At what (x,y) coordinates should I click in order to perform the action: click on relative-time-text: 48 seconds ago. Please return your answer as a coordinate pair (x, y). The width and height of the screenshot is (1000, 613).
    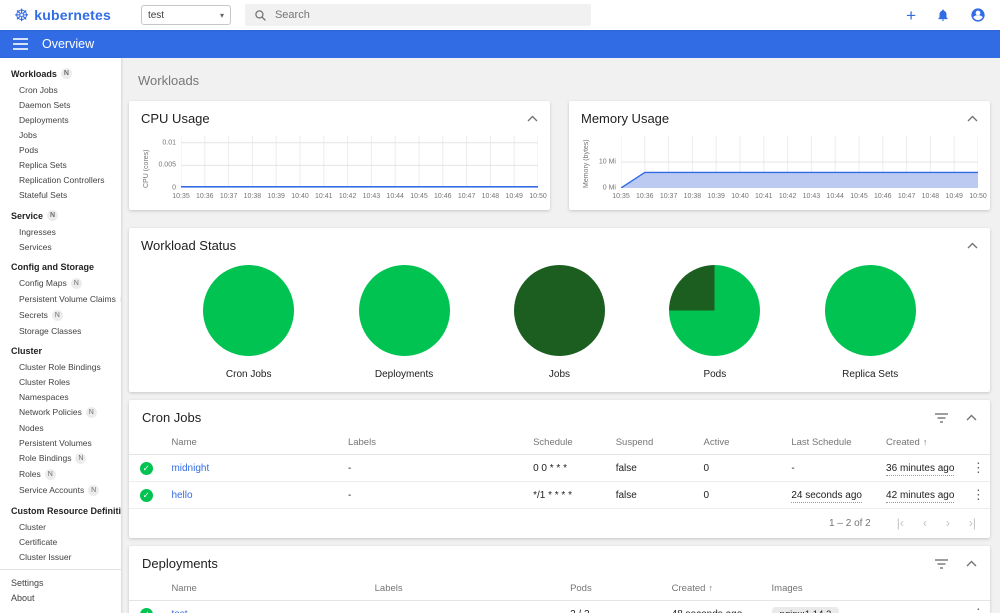
    Looking at the image, I should click on (707, 610).